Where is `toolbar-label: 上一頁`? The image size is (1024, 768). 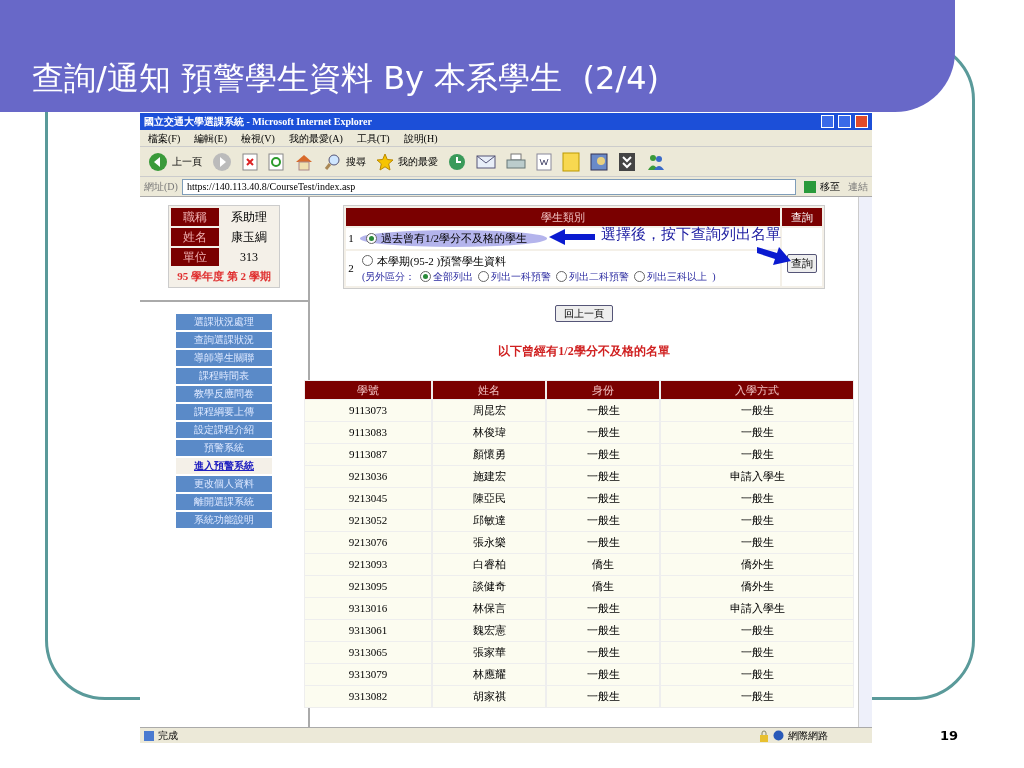
toolbar-label: 上一頁 is located at coordinates (187, 161).